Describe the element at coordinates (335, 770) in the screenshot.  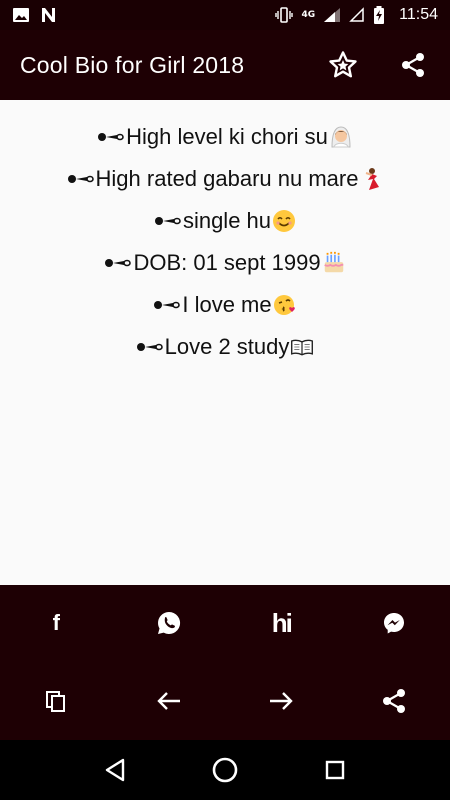
I see `recents-icon` at that location.